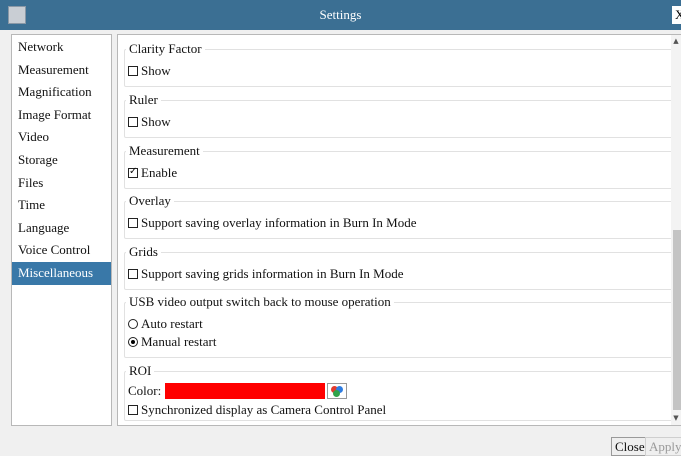  Describe the element at coordinates (676, 15) in the screenshot. I see `window-close-button: X` at that location.